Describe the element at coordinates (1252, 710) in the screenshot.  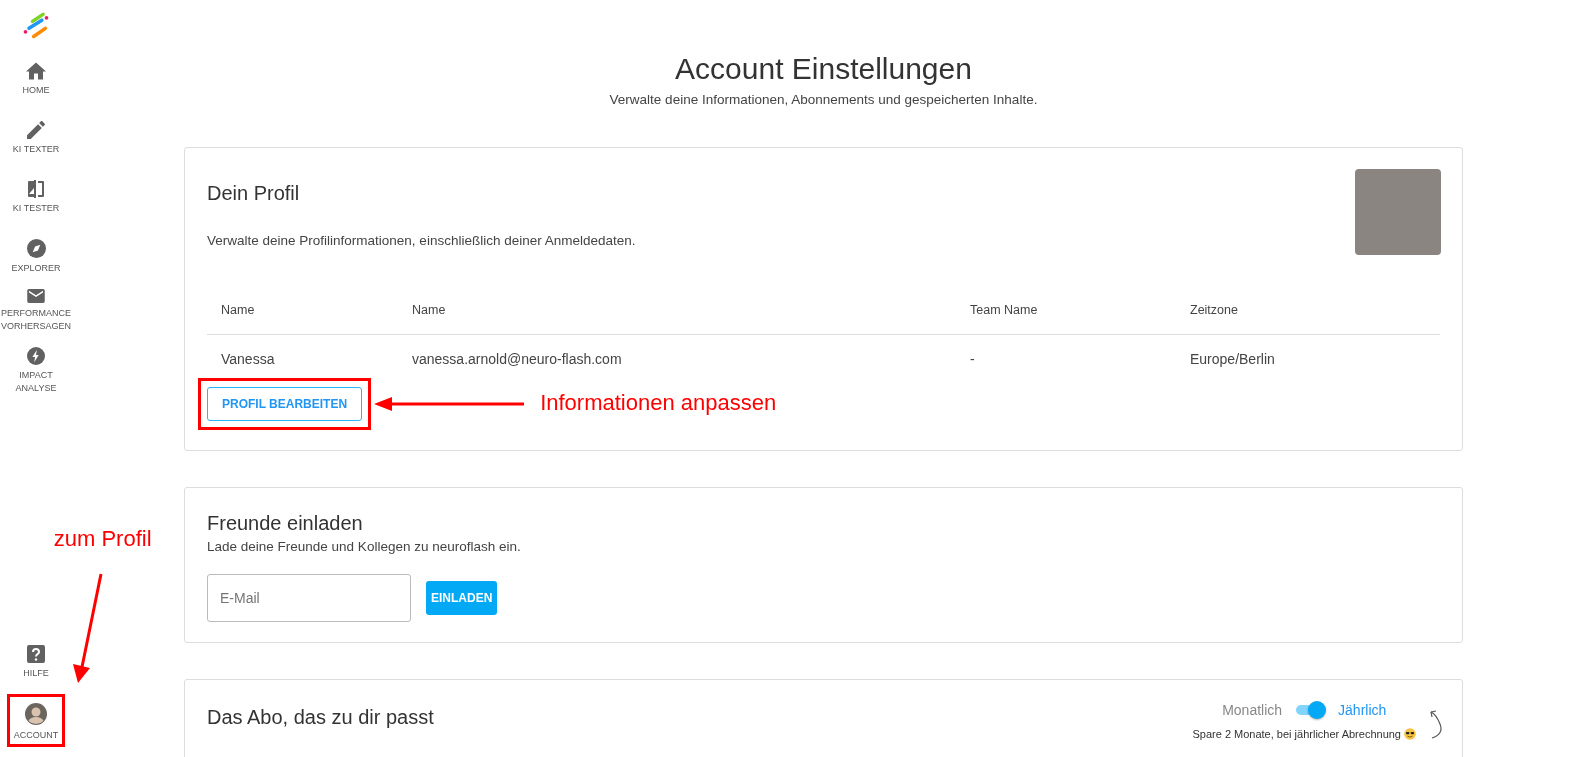
I see `monthly-label: Monatlich` at that location.